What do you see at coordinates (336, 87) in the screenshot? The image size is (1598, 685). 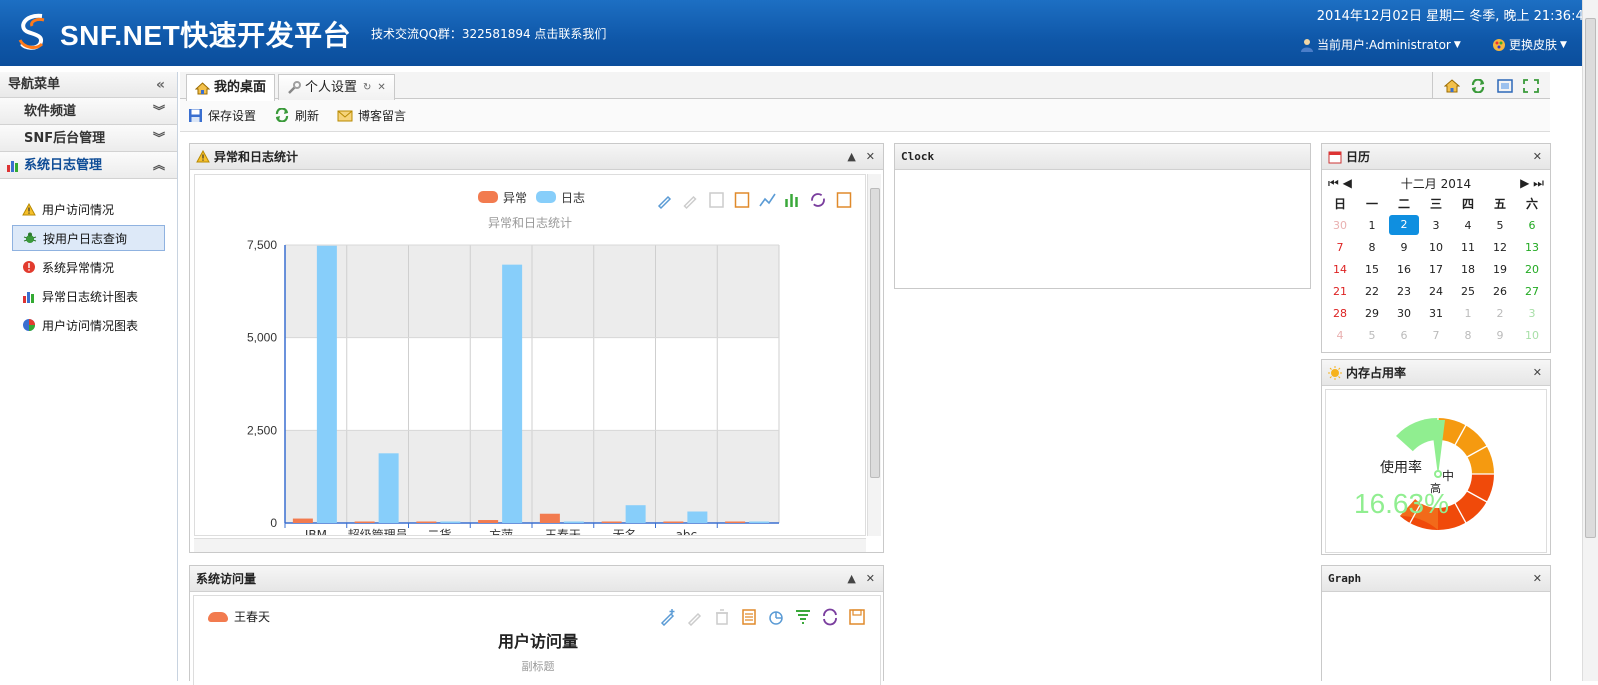 I see `tab-personal-settings: 个人设置 ↻ ✕` at bounding box center [336, 87].